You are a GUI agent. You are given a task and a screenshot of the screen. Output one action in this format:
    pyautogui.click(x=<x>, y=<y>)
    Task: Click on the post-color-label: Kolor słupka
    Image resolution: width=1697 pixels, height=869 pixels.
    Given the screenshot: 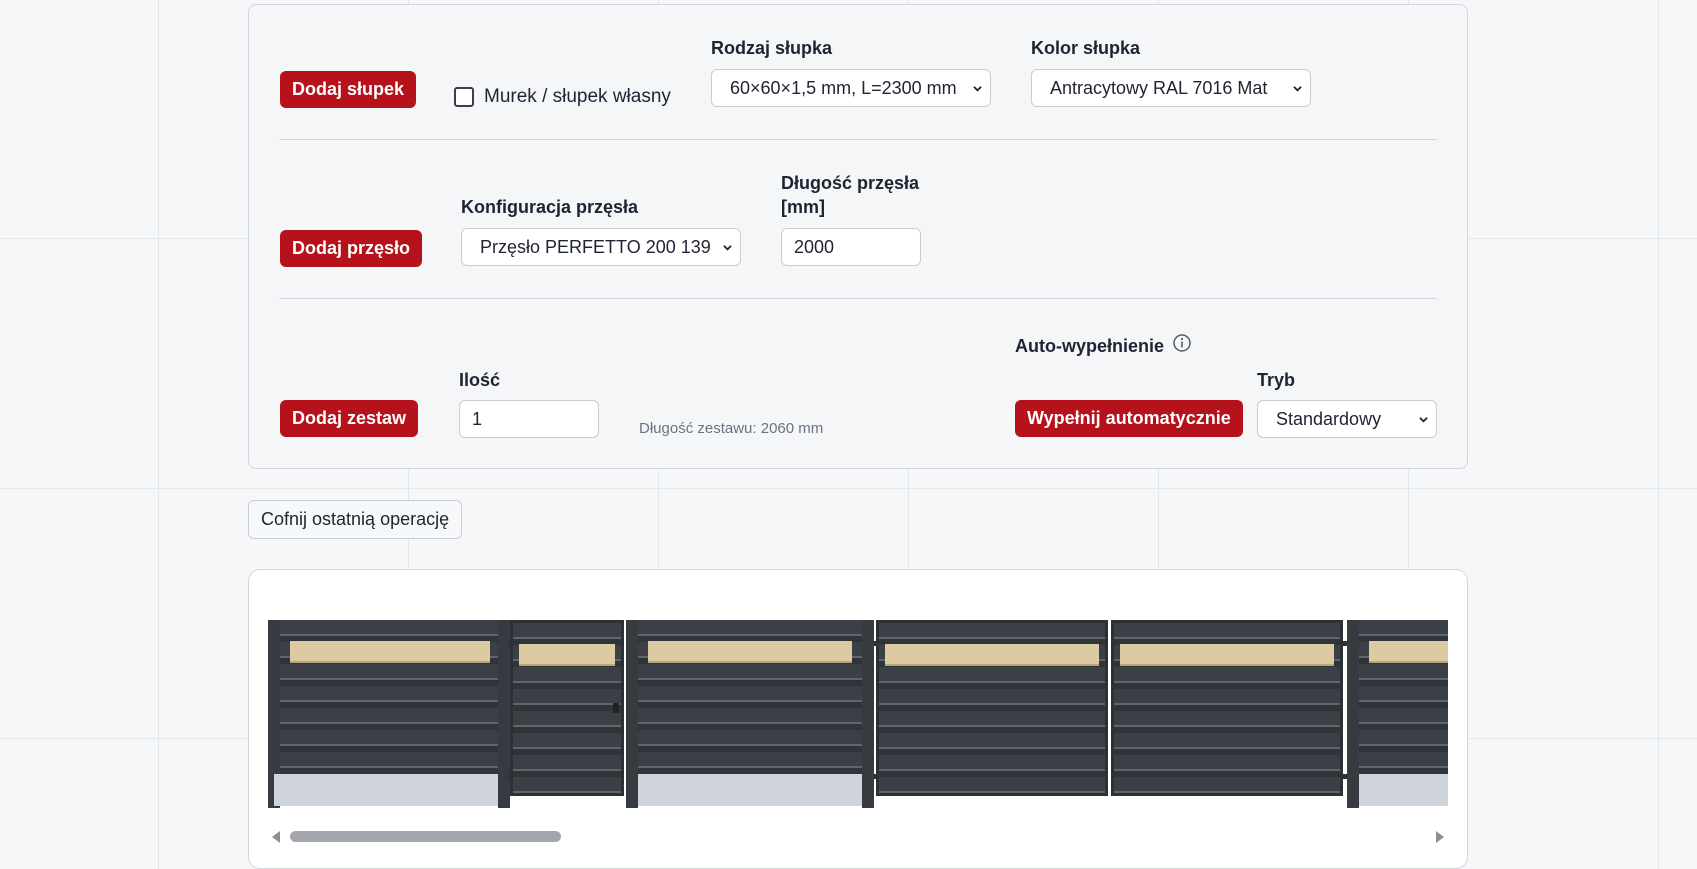 What is the action you would take?
    pyautogui.click(x=1086, y=48)
    